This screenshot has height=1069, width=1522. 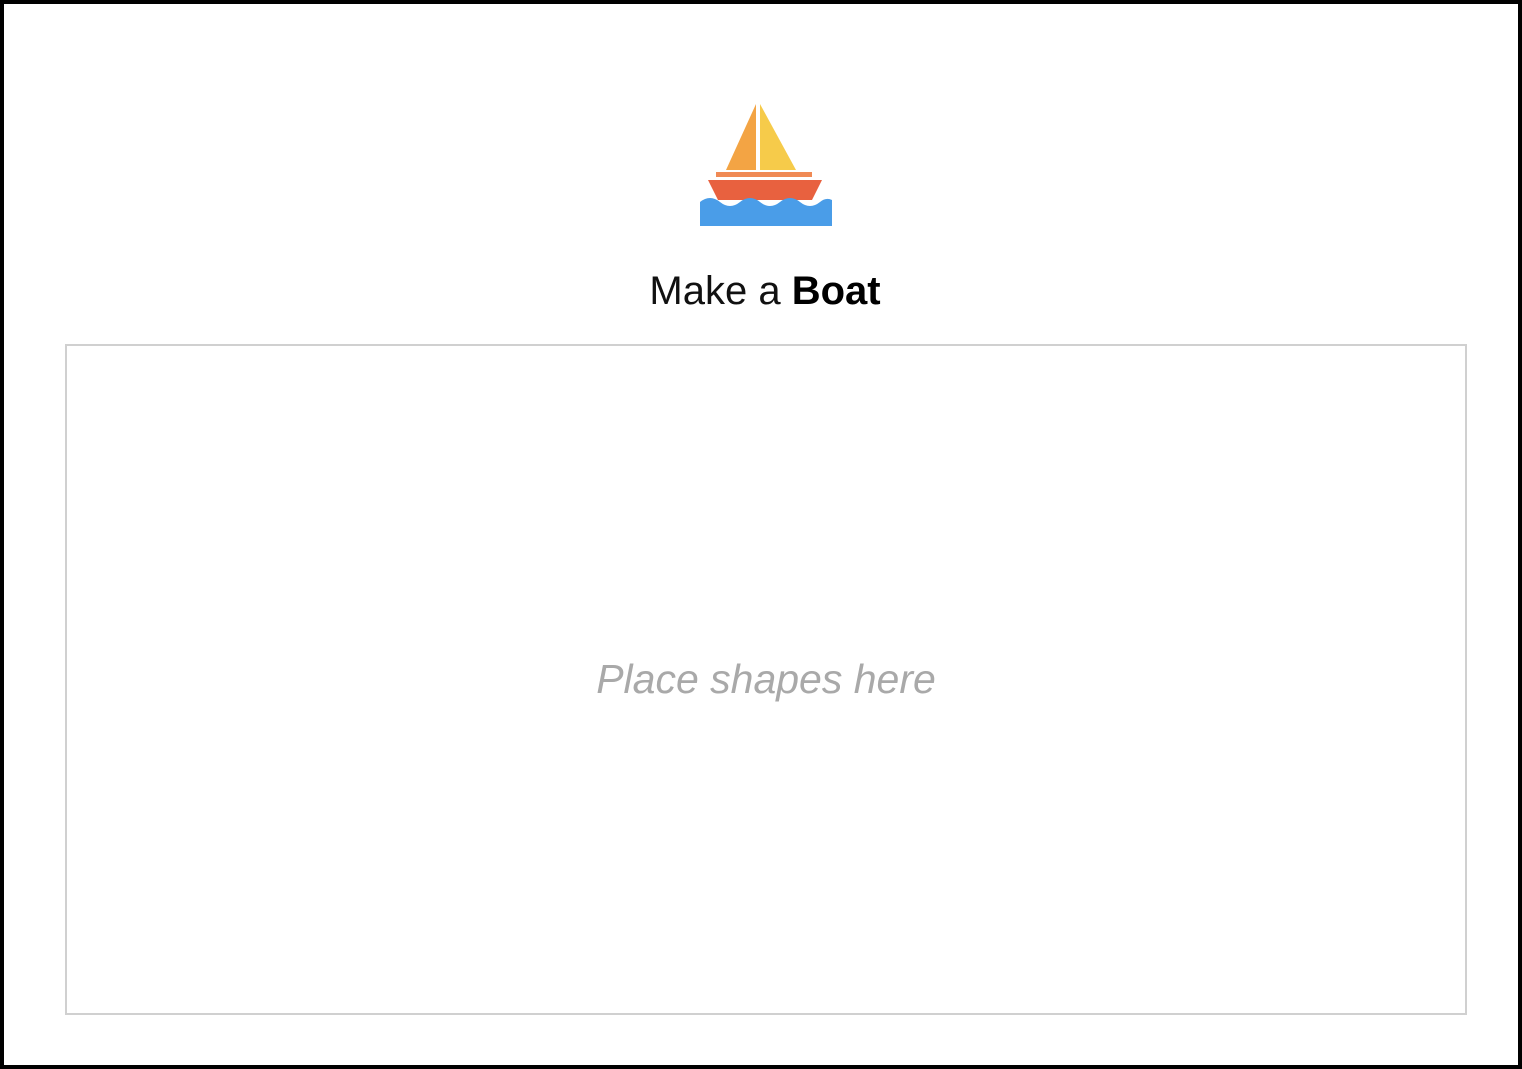 What do you see at coordinates (765, 190) in the screenshot?
I see `hull` at bounding box center [765, 190].